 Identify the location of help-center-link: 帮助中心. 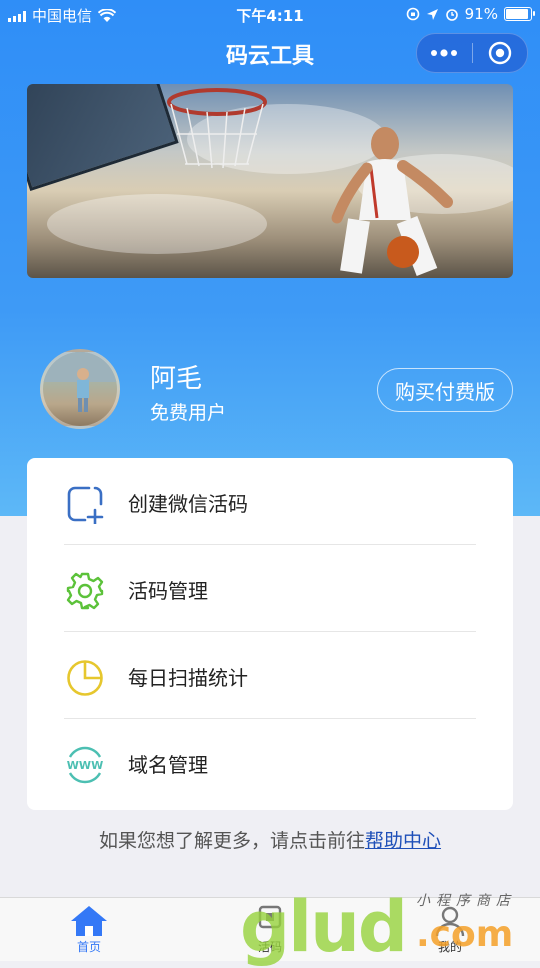
(403, 841).